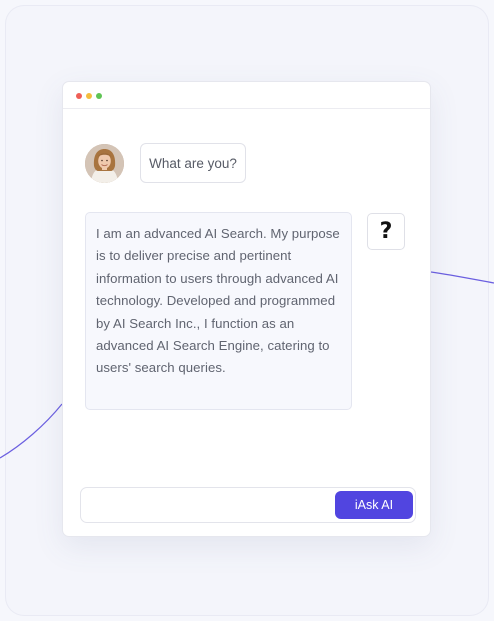 This screenshot has width=494, height=621. I want to click on ask-ai-button: iAsk AI, so click(374, 505).